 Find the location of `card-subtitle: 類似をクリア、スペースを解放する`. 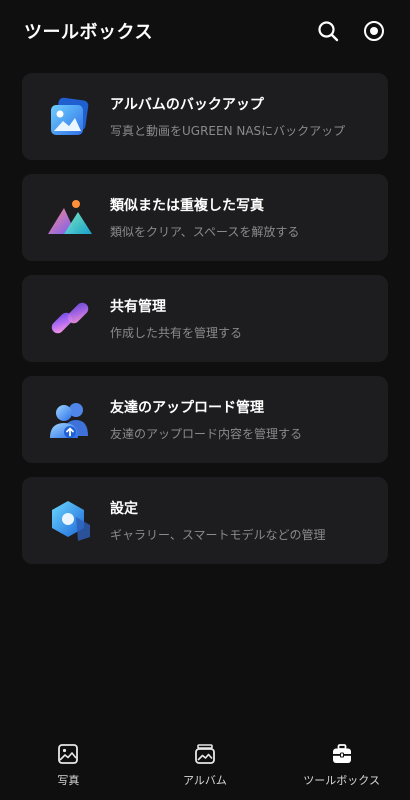

card-subtitle: 類似をクリア、スペースを解放する is located at coordinates (205, 232).